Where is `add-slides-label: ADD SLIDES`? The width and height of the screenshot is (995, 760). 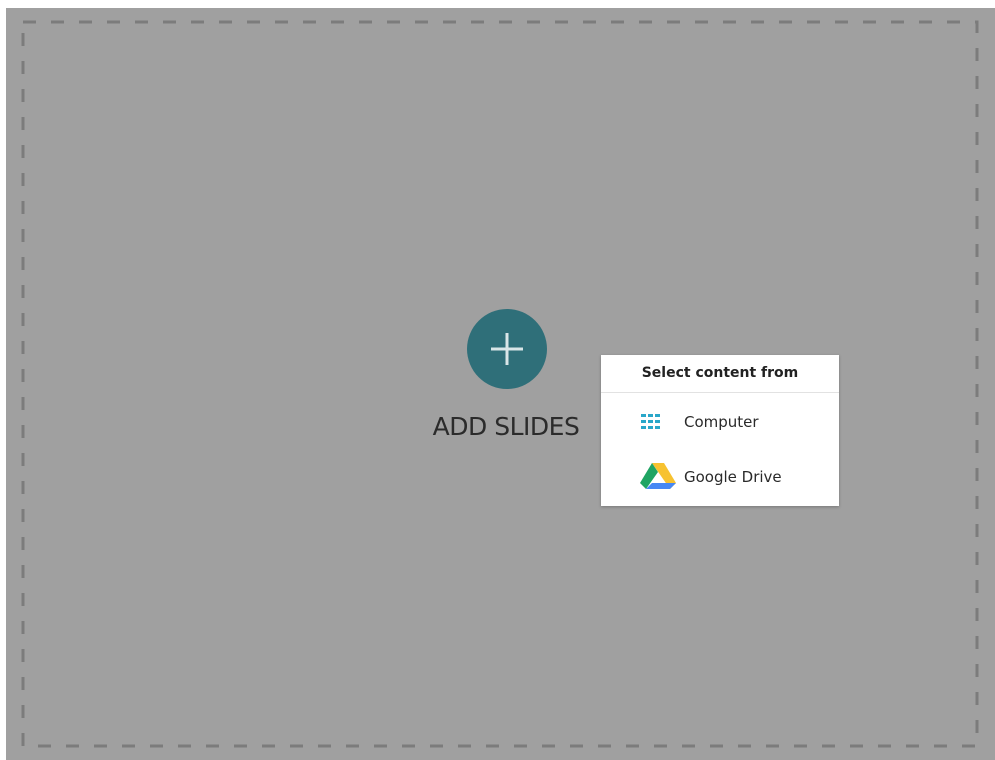 add-slides-label: ADD SLIDES is located at coordinates (506, 426).